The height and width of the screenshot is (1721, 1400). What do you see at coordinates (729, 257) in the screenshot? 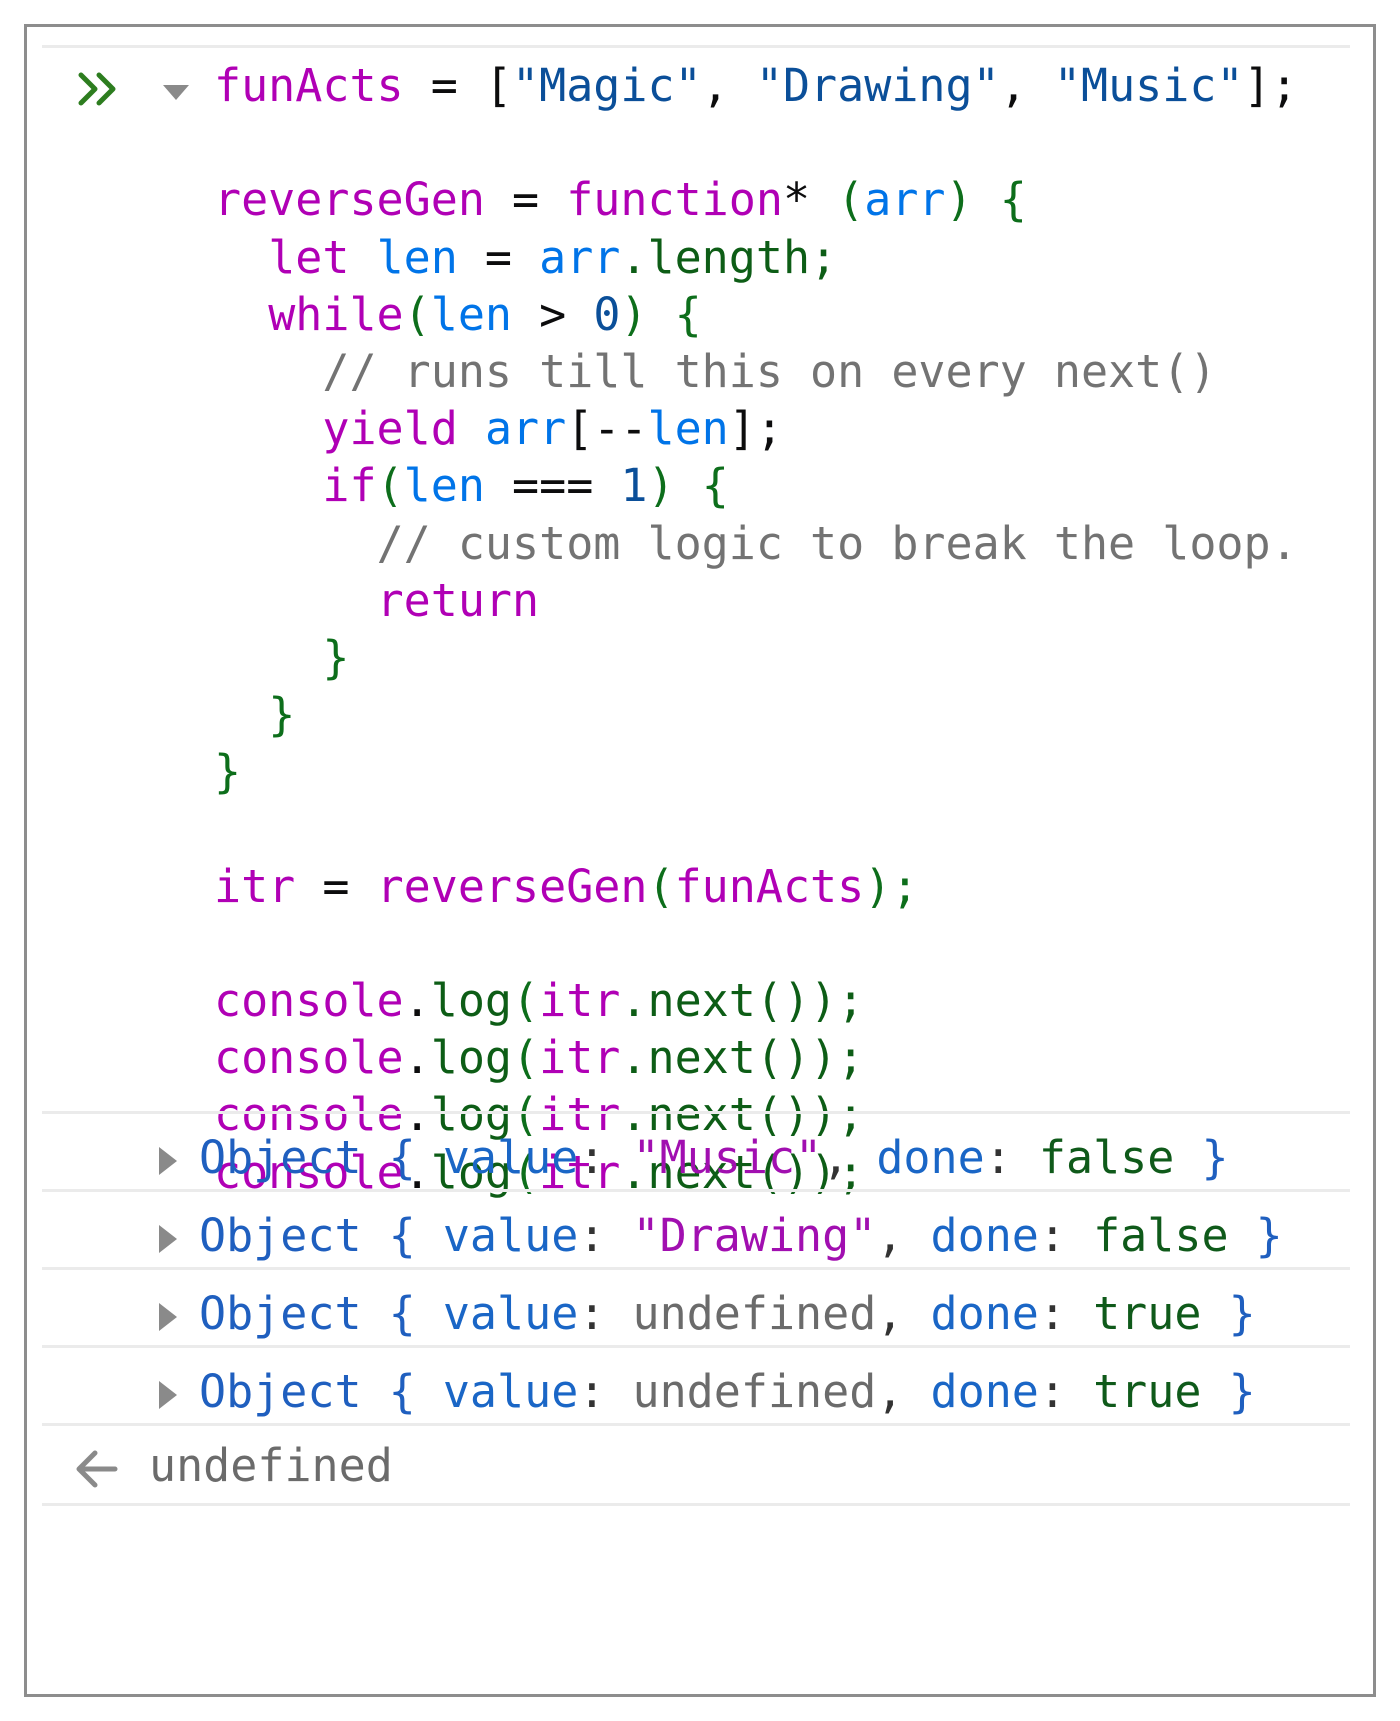
I see `code-token: .length;` at bounding box center [729, 257].